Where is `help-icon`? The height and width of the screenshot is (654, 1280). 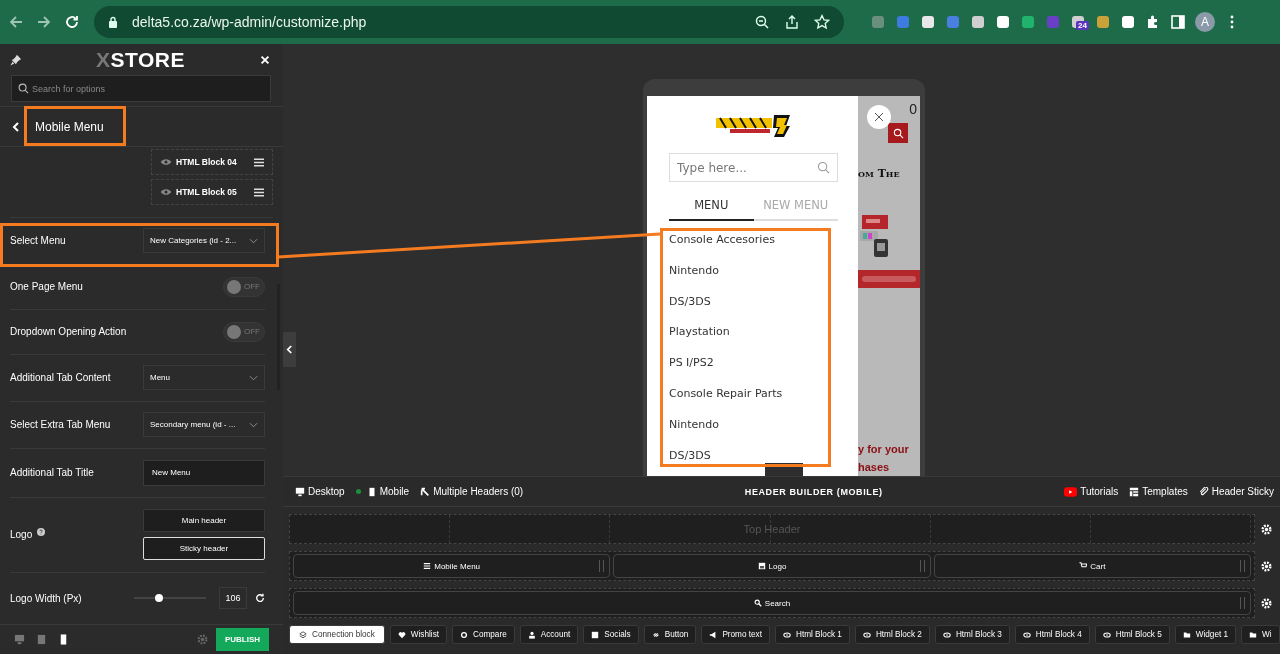 help-icon is located at coordinates (41, 531).